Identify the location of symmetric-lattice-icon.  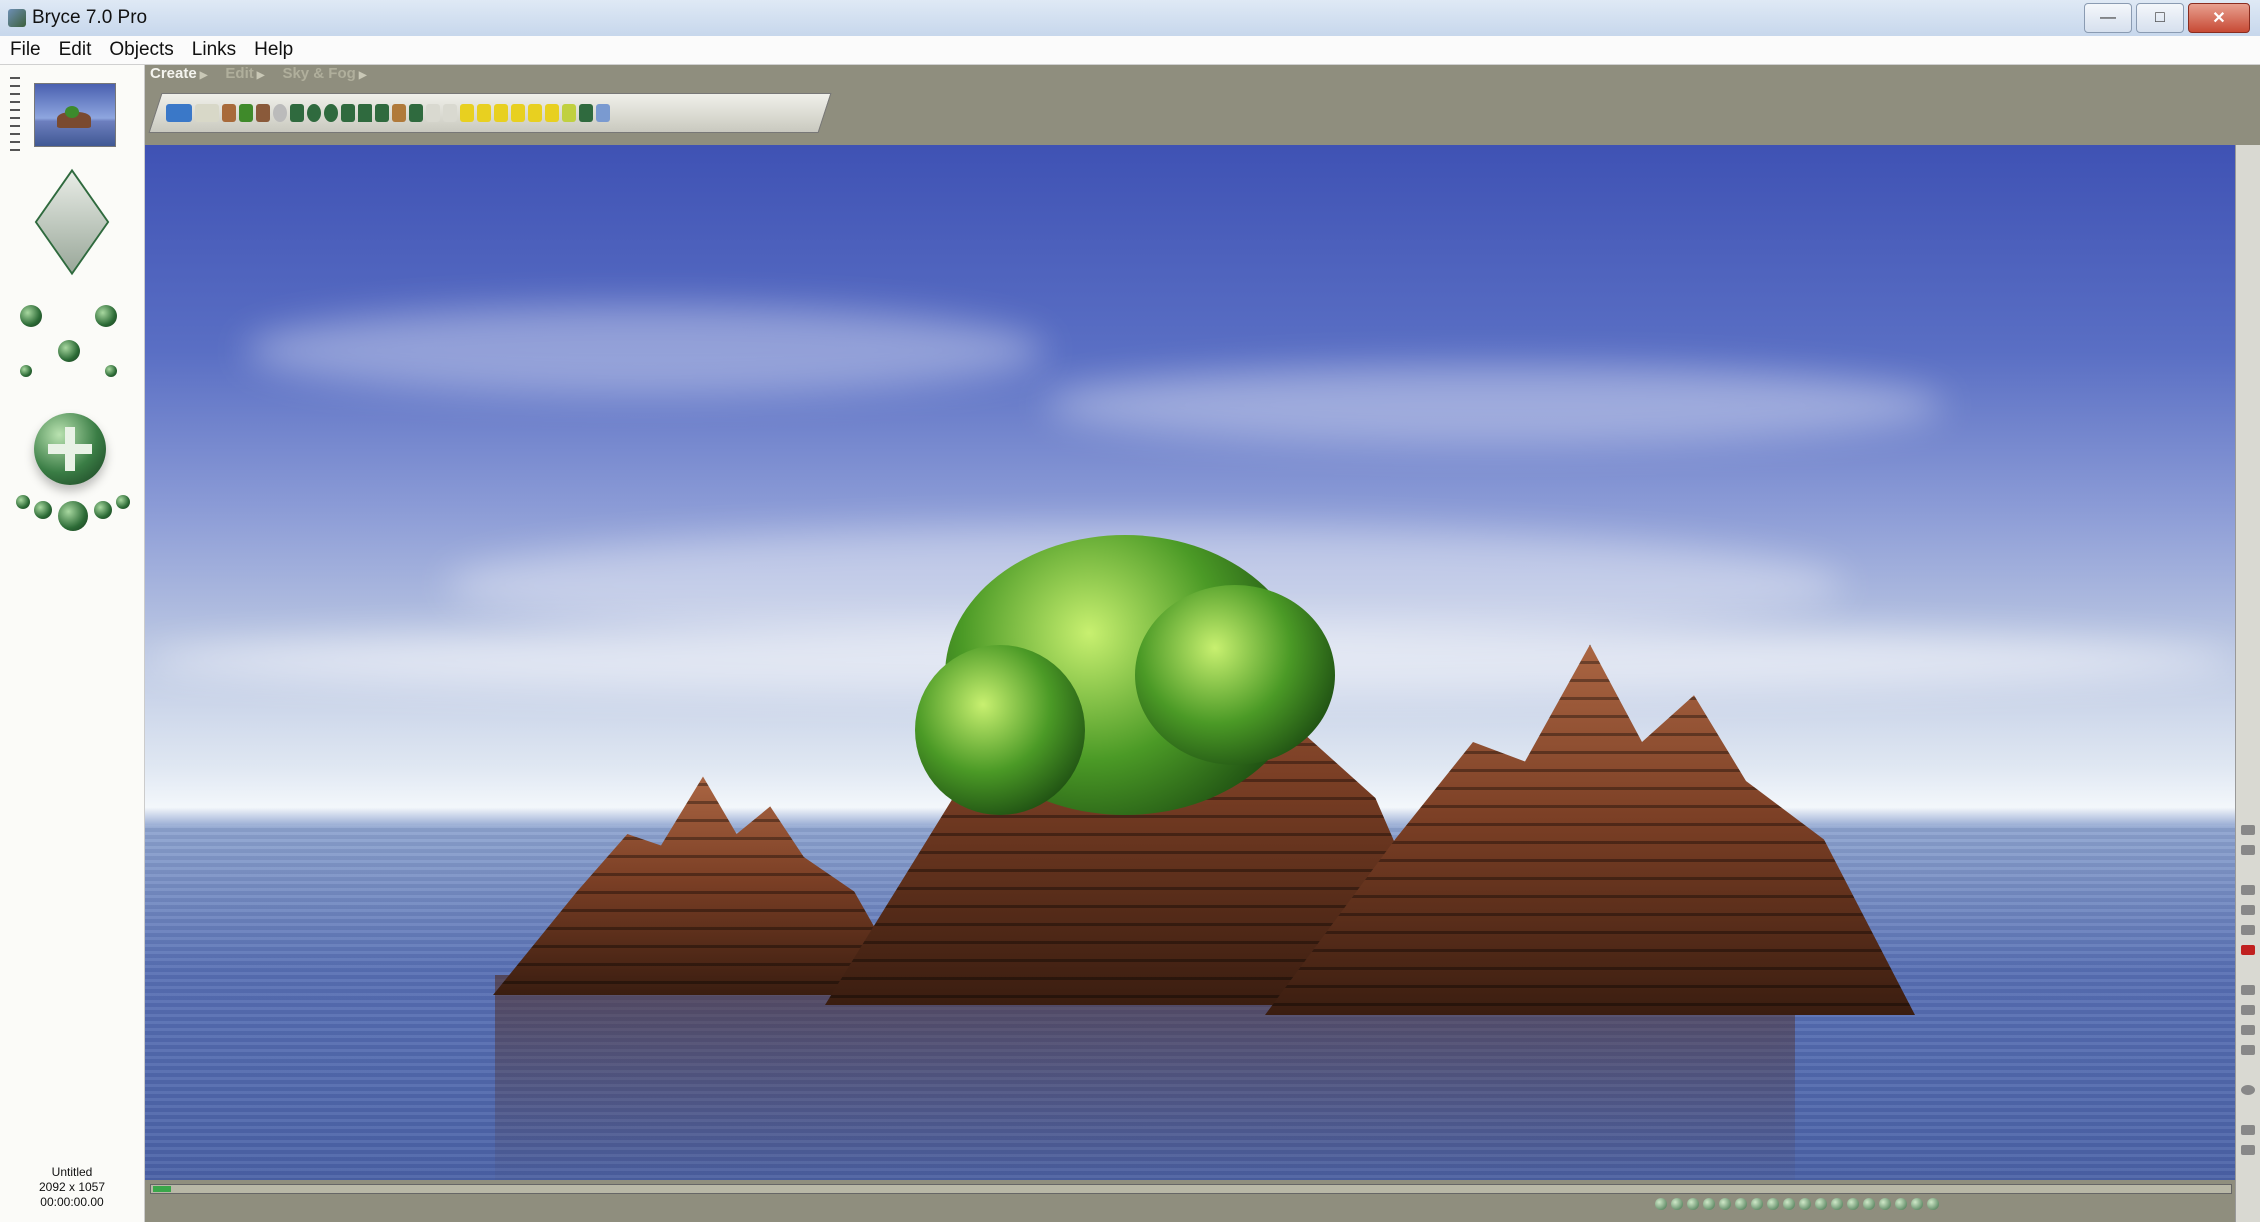
(297, 113).